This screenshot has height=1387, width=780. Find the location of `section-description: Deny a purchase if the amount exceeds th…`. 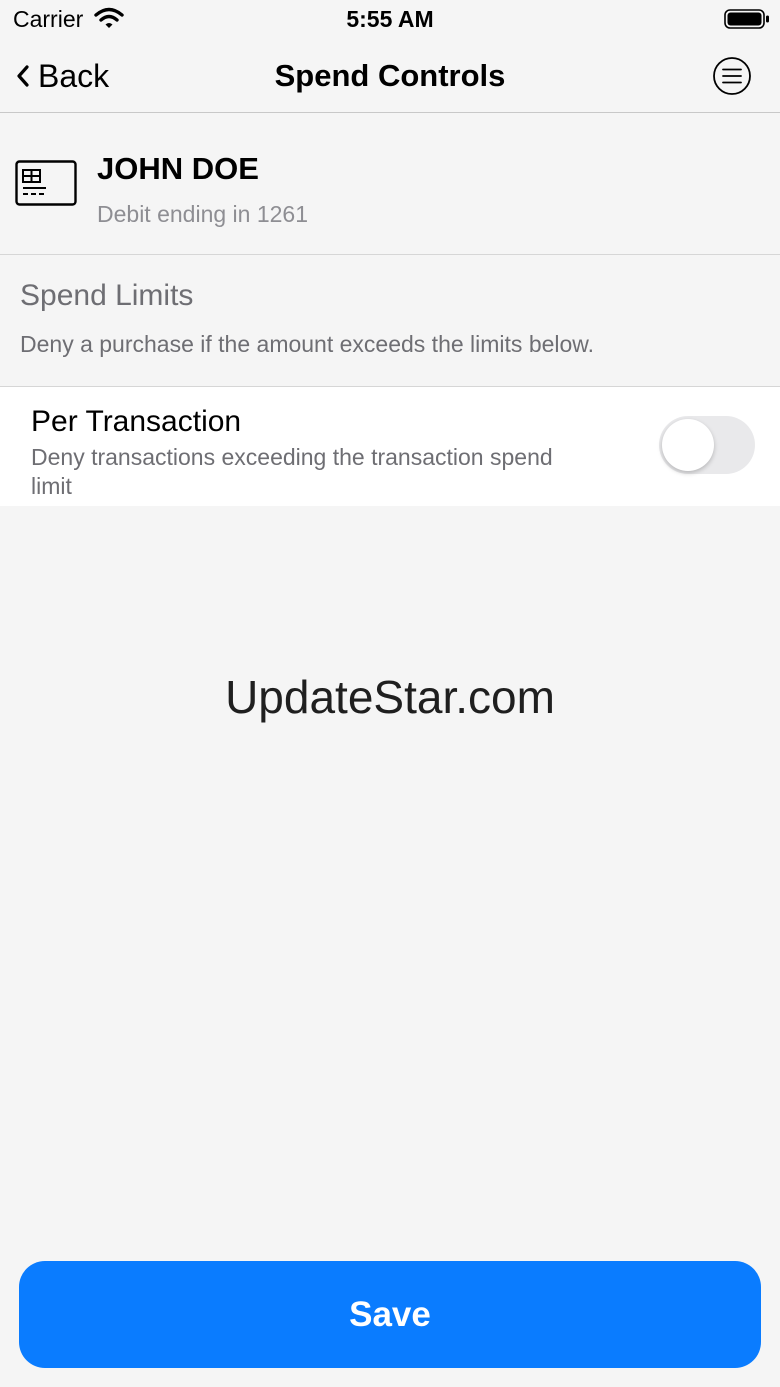

section-description: Deny a purchase if the amount exceeds th… is located at coordinates (307, 344).